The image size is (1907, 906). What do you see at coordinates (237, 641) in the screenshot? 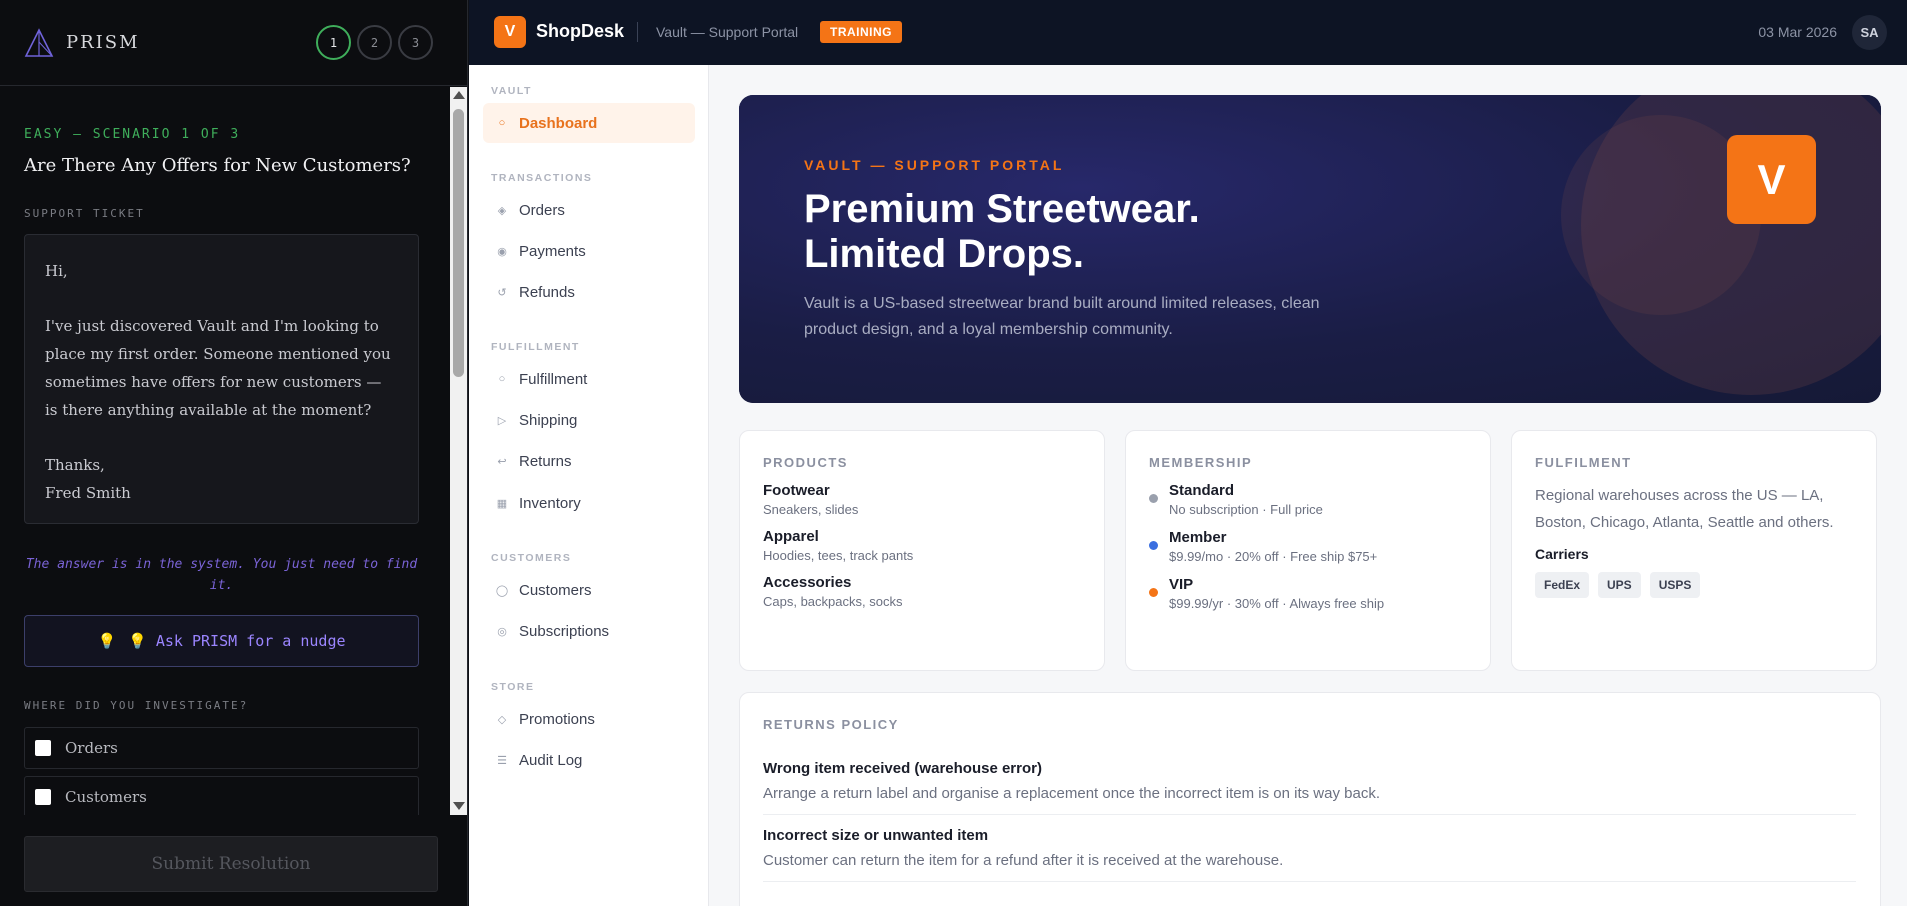
I see `nudge-label: 💡 Ask PRISM for a nudge` at bounding box center [237, 641].